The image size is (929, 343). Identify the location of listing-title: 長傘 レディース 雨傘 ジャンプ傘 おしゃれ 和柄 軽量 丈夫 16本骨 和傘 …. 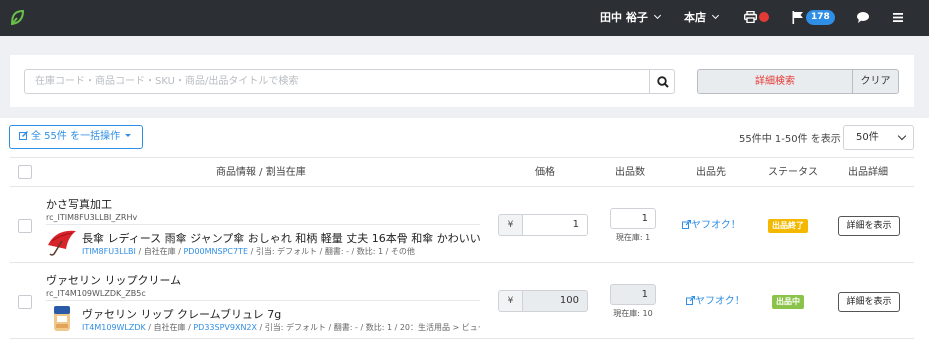
(281, 238).